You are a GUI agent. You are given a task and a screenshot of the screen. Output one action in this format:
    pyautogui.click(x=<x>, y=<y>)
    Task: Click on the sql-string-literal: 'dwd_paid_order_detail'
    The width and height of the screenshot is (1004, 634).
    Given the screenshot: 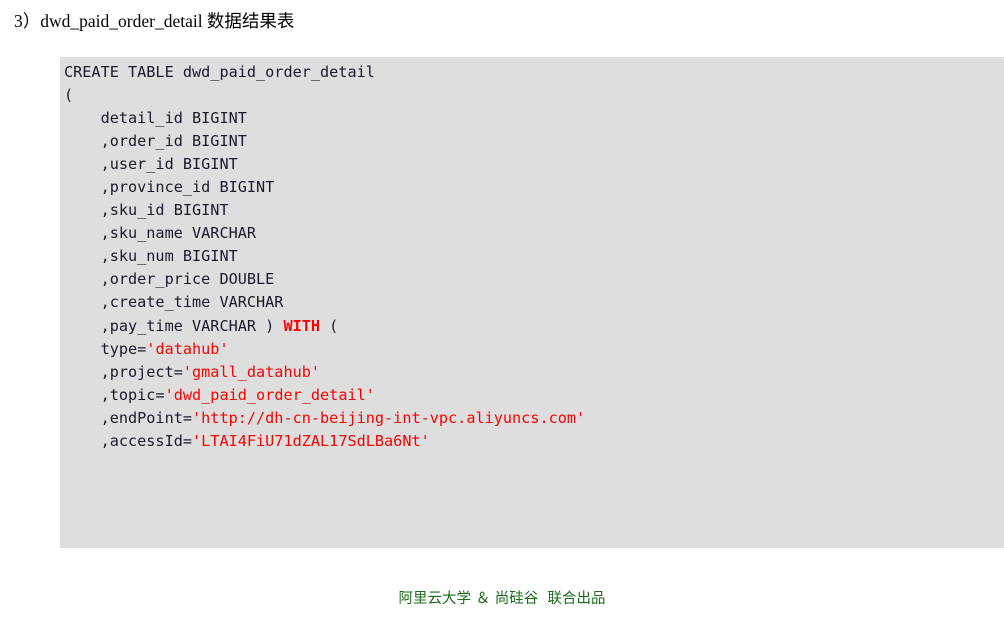 What is the action you would take?
    pyautogui.click(x=269, y=394)
    